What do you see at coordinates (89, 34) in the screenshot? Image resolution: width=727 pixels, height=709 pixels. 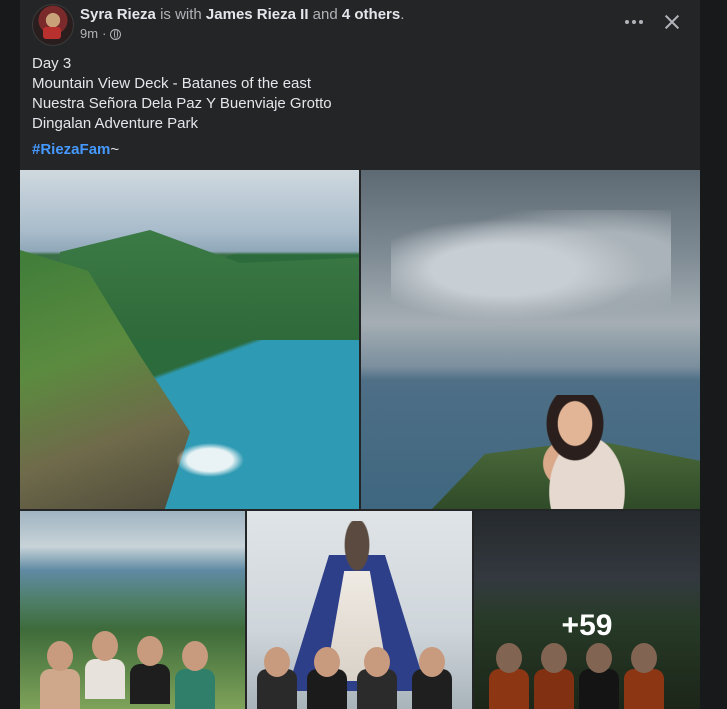 I see `post-timestamp: 9m` at bounding box center [89, 34].